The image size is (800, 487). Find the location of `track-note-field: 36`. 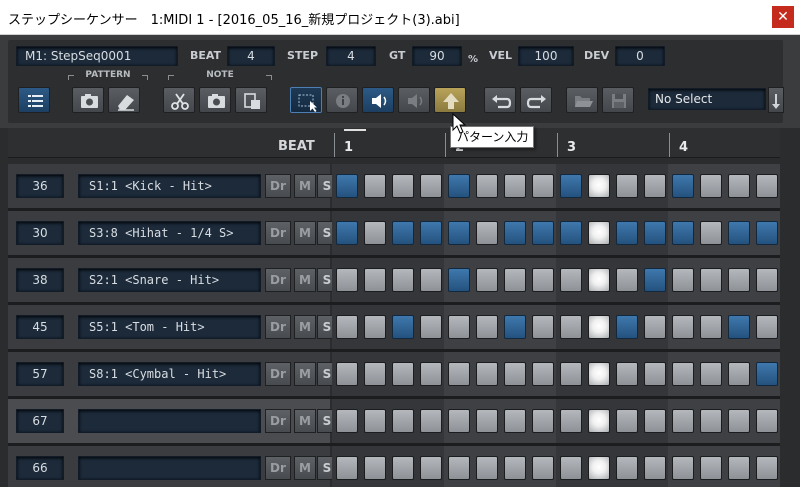

track-note-field: 36 is located at coordinates (40, 186).